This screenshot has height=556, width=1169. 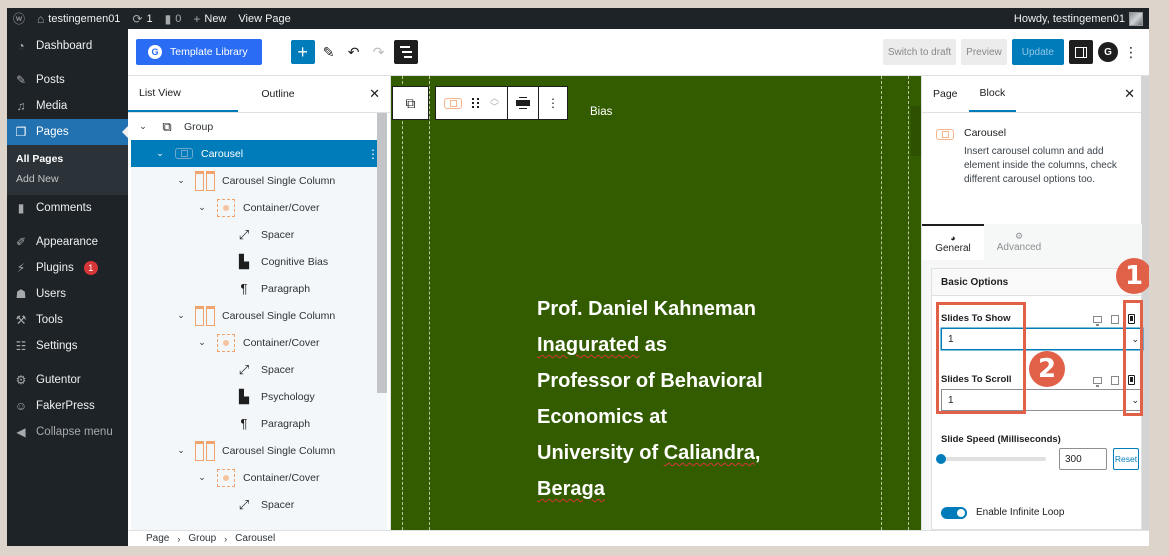 I want to click on heading-partial: Bias, so click(x=601, y=112).